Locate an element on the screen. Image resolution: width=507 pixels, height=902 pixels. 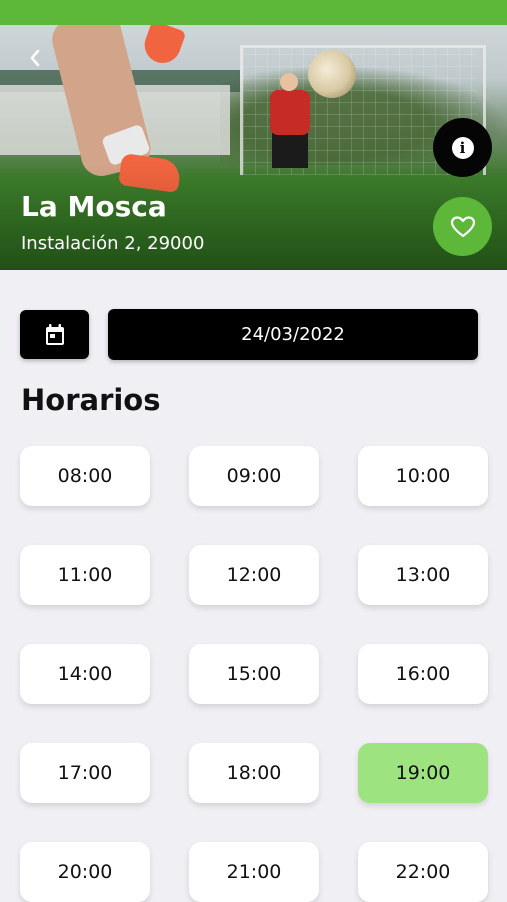
favorite-button is located at coordinates (462, 226).